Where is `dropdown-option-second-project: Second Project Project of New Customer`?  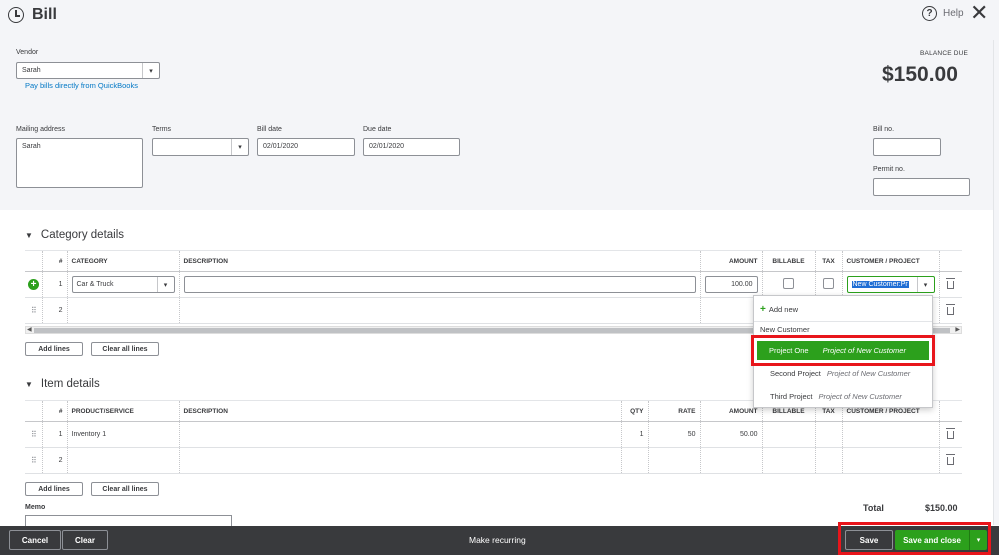
dropdown-option-second-project: Second Project Project of New Customer is located at coordinates (843, 373).